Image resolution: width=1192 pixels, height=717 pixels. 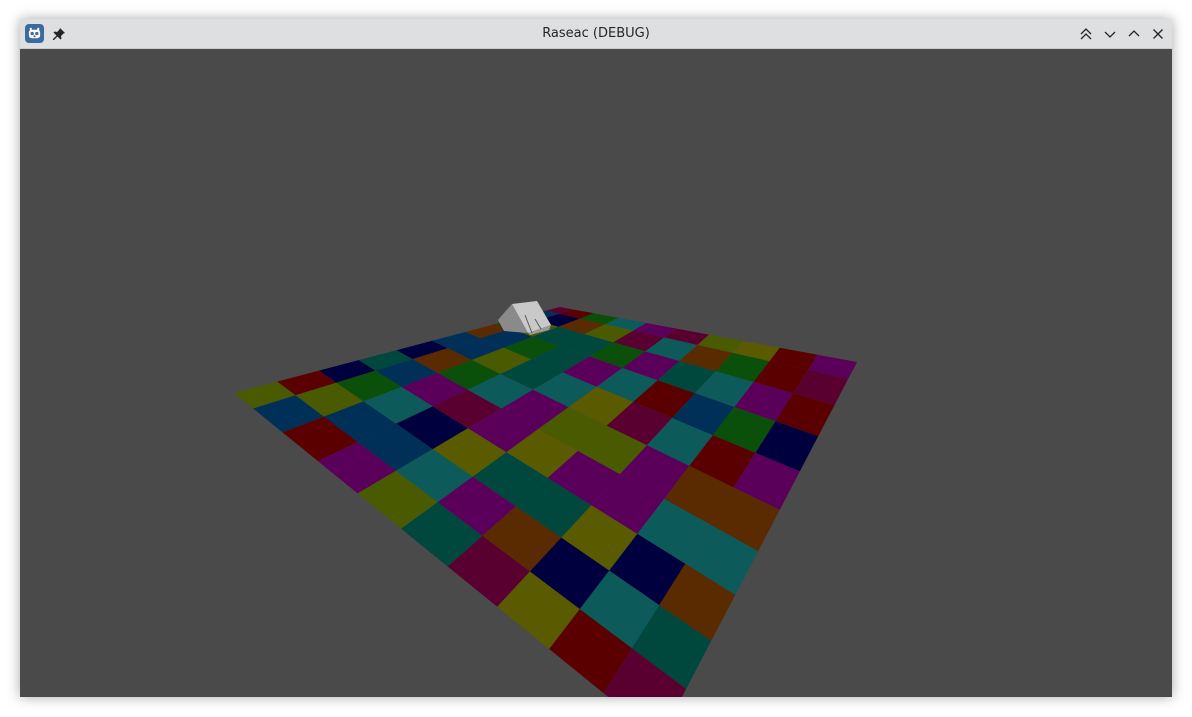 What do you see at coordinates (1110, 34) in the screenshot?
I see `minimize-icon` at bounding box center [1110, 34].